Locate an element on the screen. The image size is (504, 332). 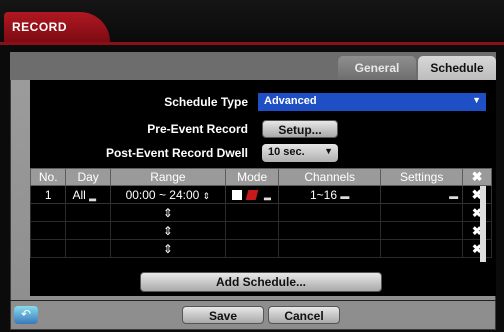
row-mode-cell: ▂ is located at coordinates (252, 194).